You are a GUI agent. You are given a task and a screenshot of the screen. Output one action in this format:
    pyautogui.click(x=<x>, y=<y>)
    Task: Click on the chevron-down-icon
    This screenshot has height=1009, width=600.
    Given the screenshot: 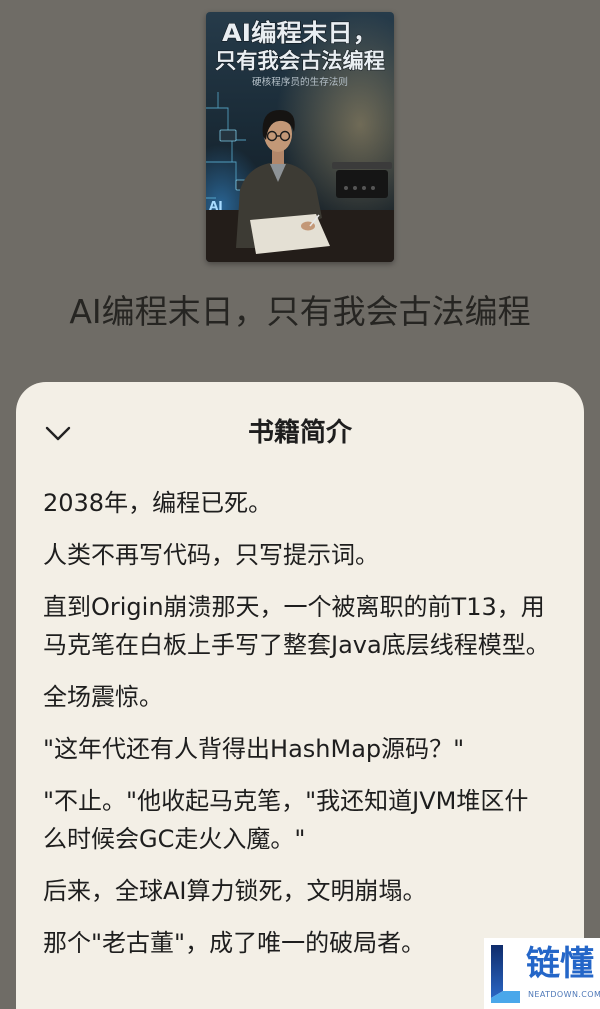 What is the action you would take?
    pyautogui.click(x=58, y=433)
    